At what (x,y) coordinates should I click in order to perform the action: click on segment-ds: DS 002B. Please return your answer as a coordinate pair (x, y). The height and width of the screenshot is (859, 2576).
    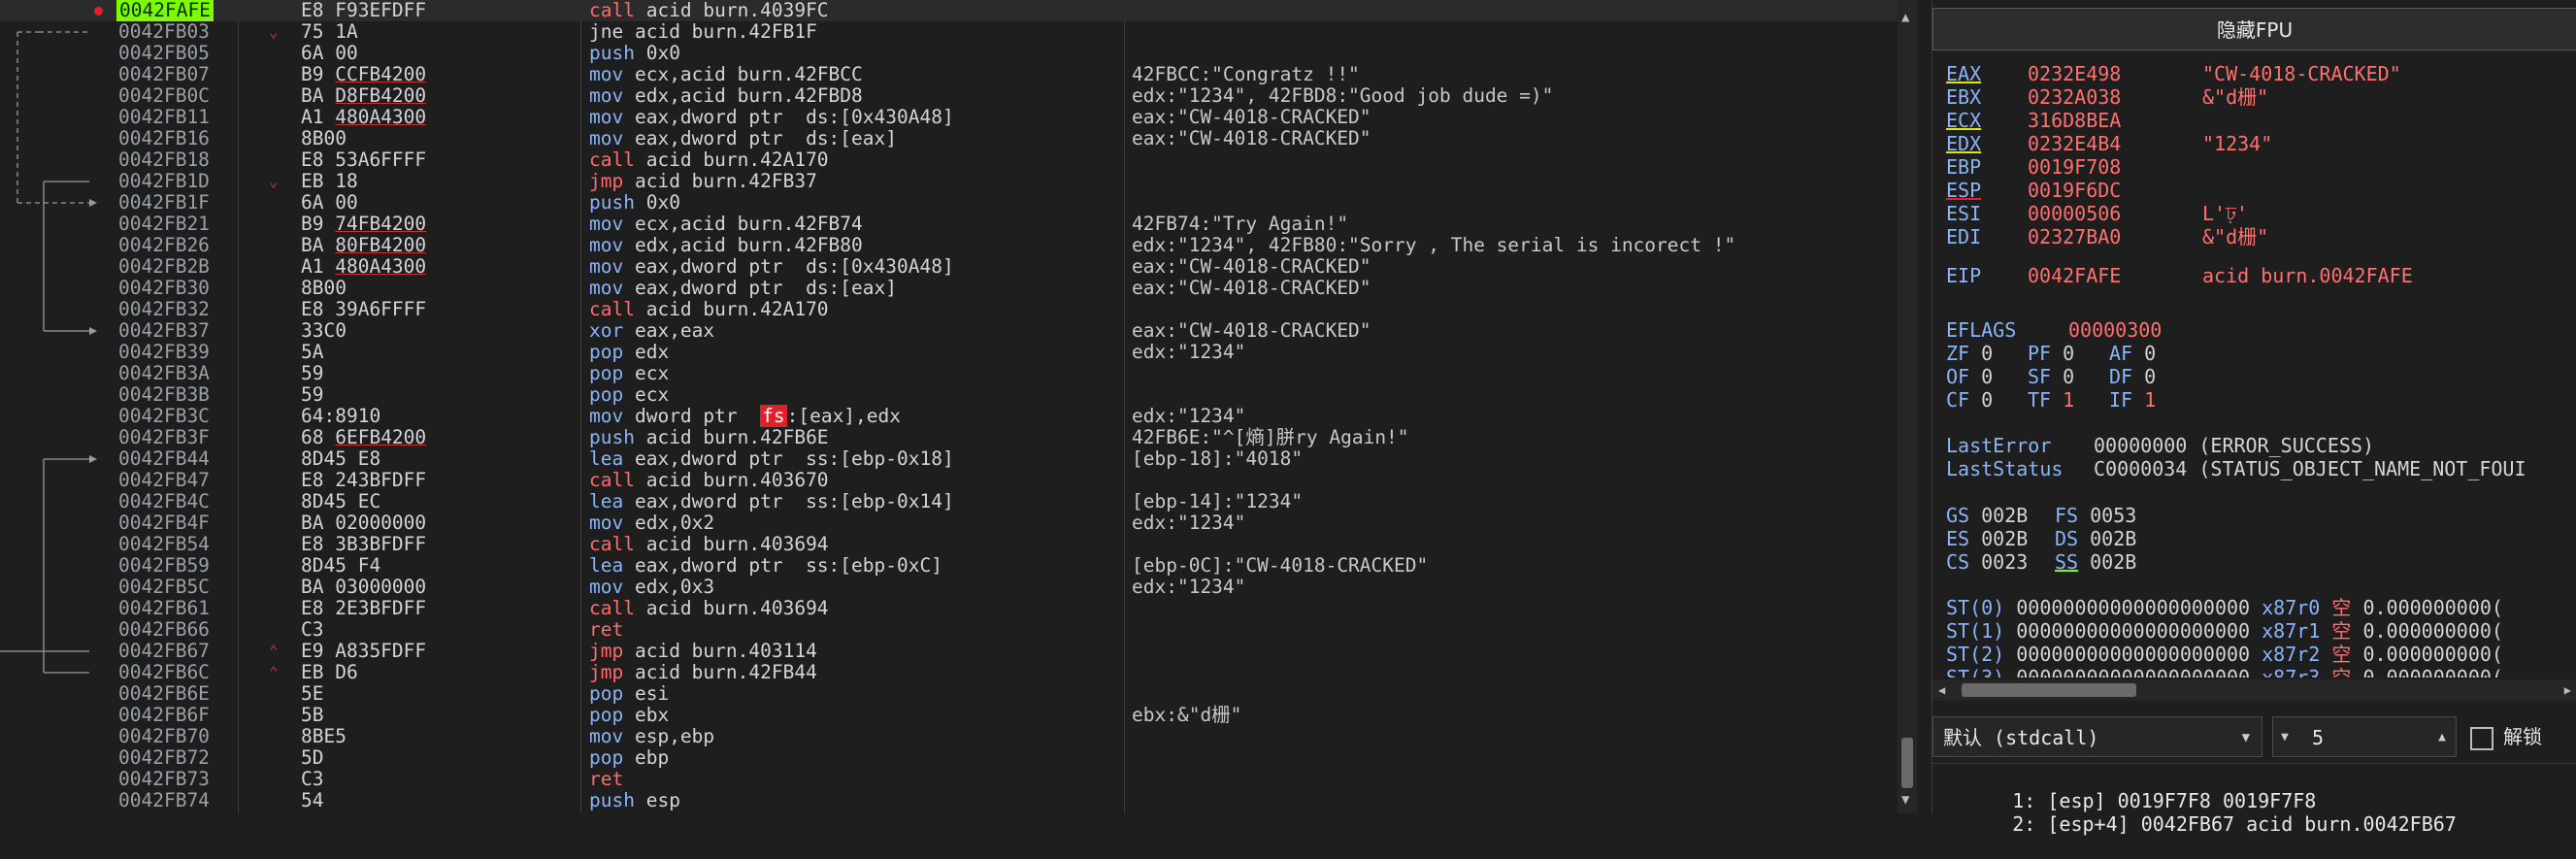
    Looking at the image, I should click on (2095, 538).